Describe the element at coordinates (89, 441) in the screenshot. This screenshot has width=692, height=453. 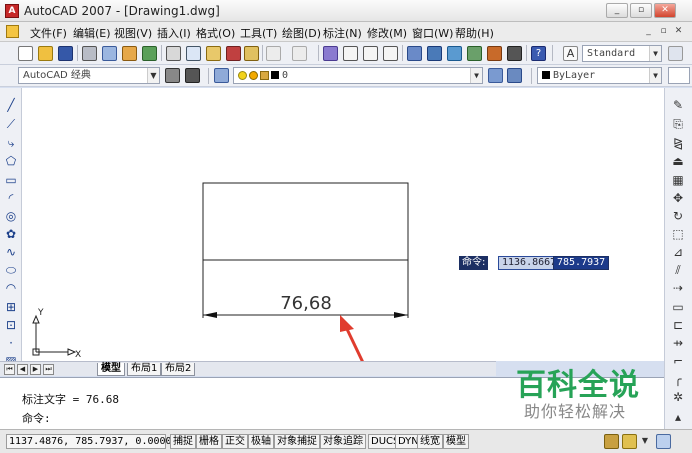
I see `coordinates-display: 1137.4876, 785.7937, 0.0000` at that location.